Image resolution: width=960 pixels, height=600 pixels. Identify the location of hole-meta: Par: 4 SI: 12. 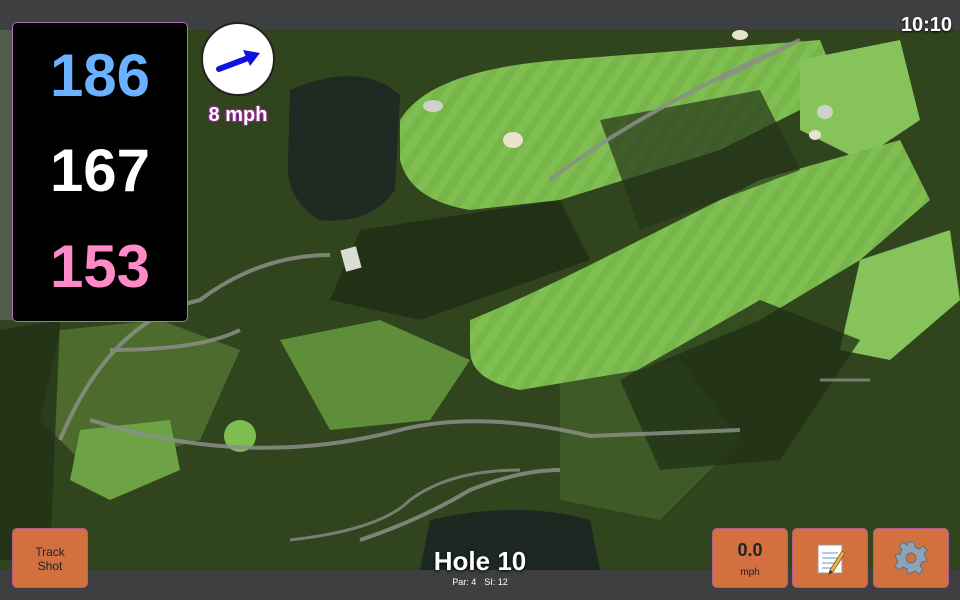
(480, 582).